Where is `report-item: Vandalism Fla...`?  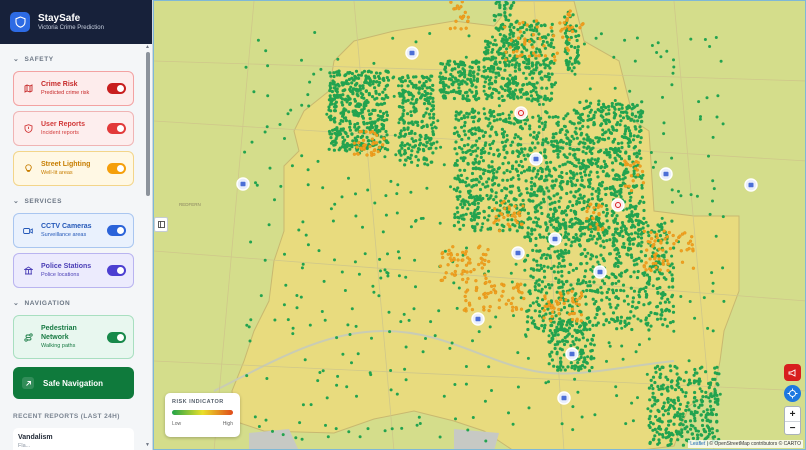 report-item: Vandalism Fla... is located at coordinates (73, 439).